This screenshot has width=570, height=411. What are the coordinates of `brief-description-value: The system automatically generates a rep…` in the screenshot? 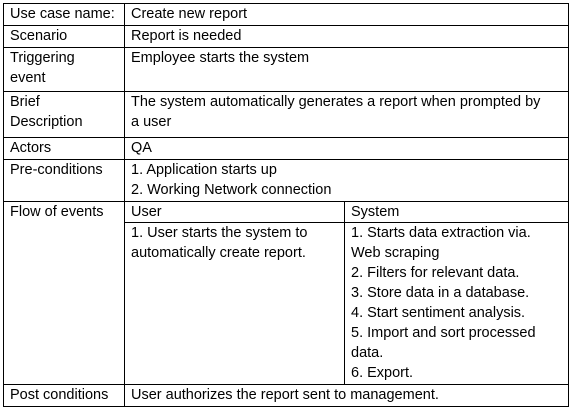 It's located at (346, 114).